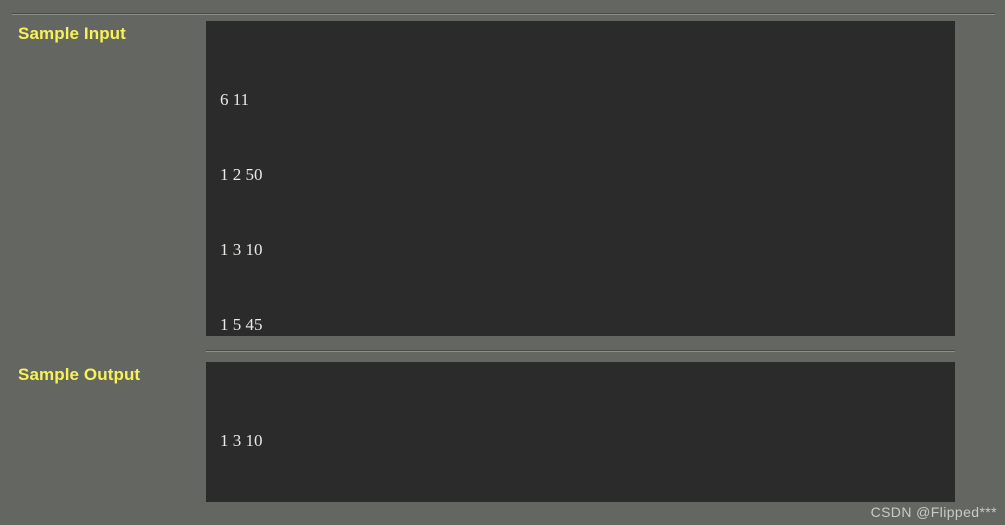  Describe the element at coordinates (241, 324) in the screenshot. I see `code-line: 1 5 45` at that location.